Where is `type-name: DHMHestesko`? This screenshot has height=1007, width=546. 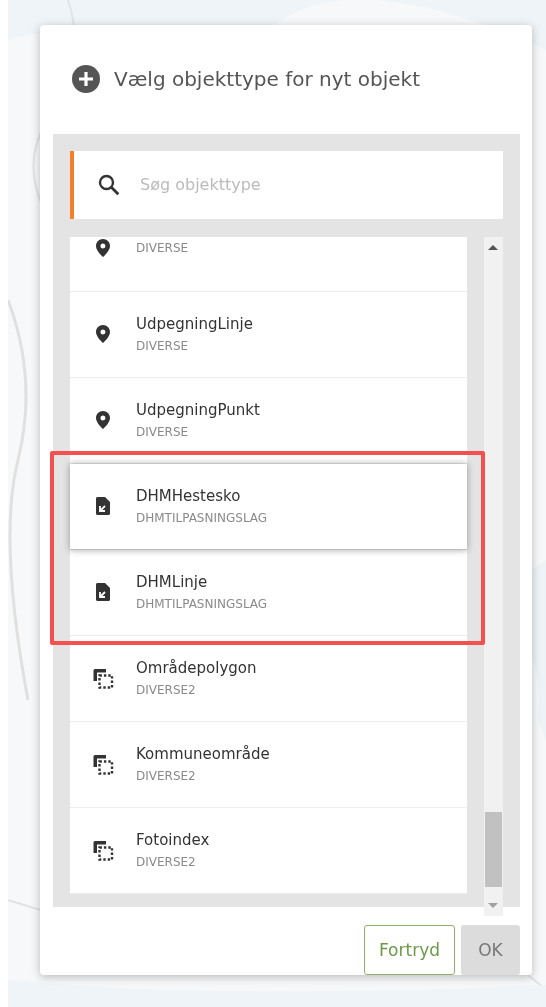 type-name: DHMHestesko is located at coordinates (189, 496).